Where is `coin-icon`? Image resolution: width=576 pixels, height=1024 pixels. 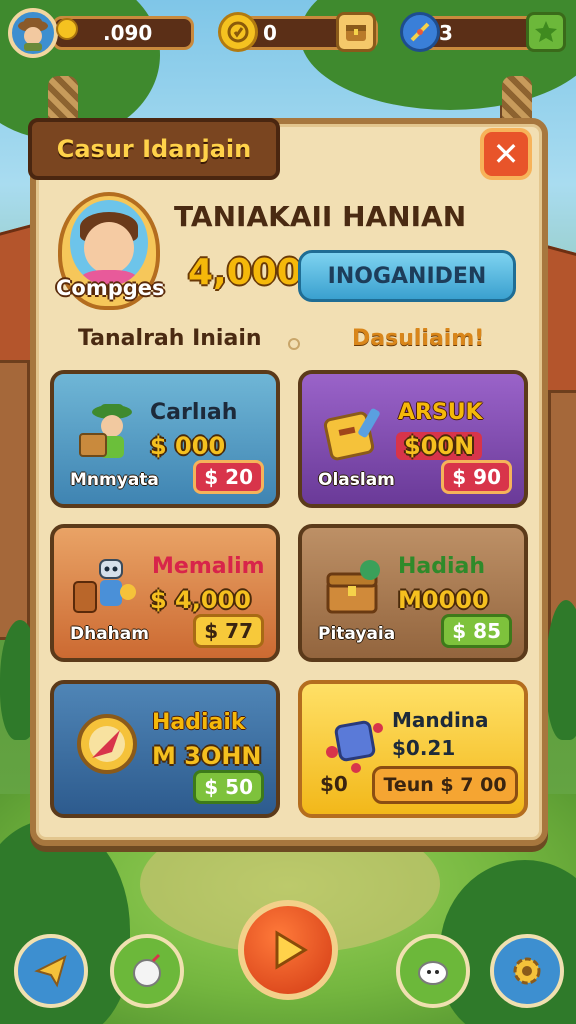 coin-icon is located at coordinates (238, 32).